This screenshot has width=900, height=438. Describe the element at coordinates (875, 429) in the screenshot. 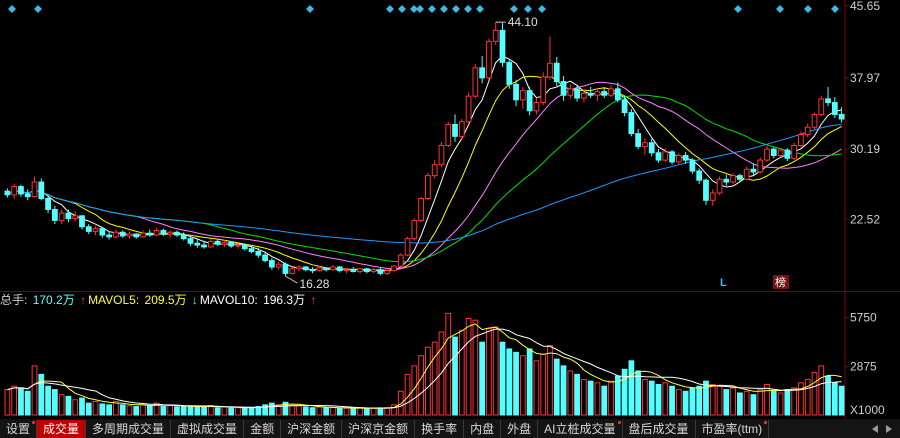

I see `scroll-left-icon` at that location.